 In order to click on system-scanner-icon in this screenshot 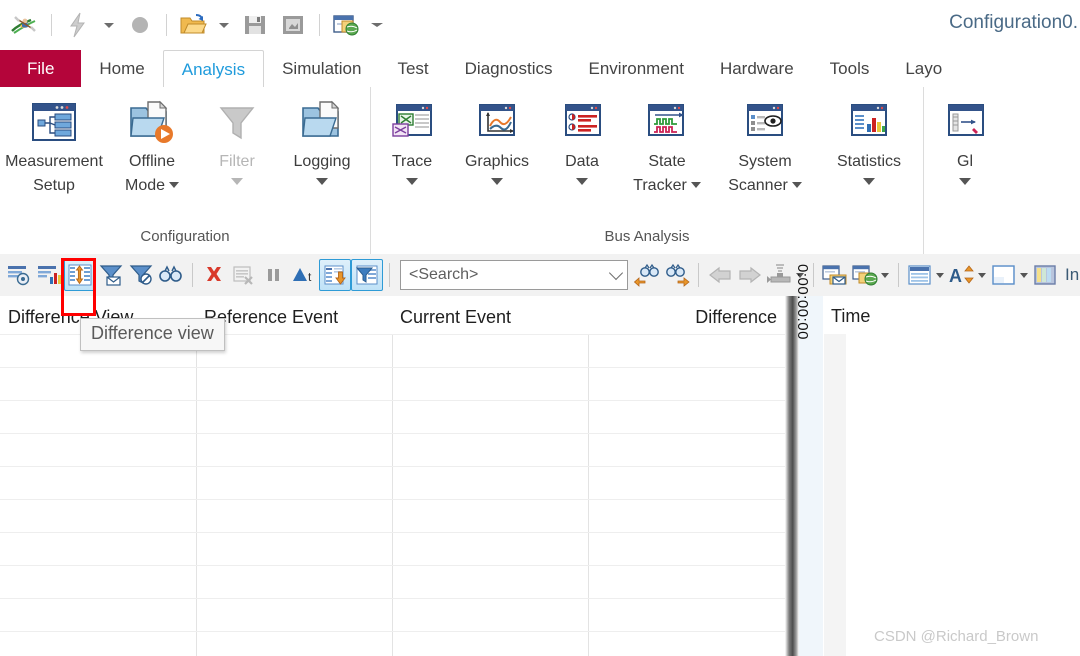, I will do `click(765, 122)`.